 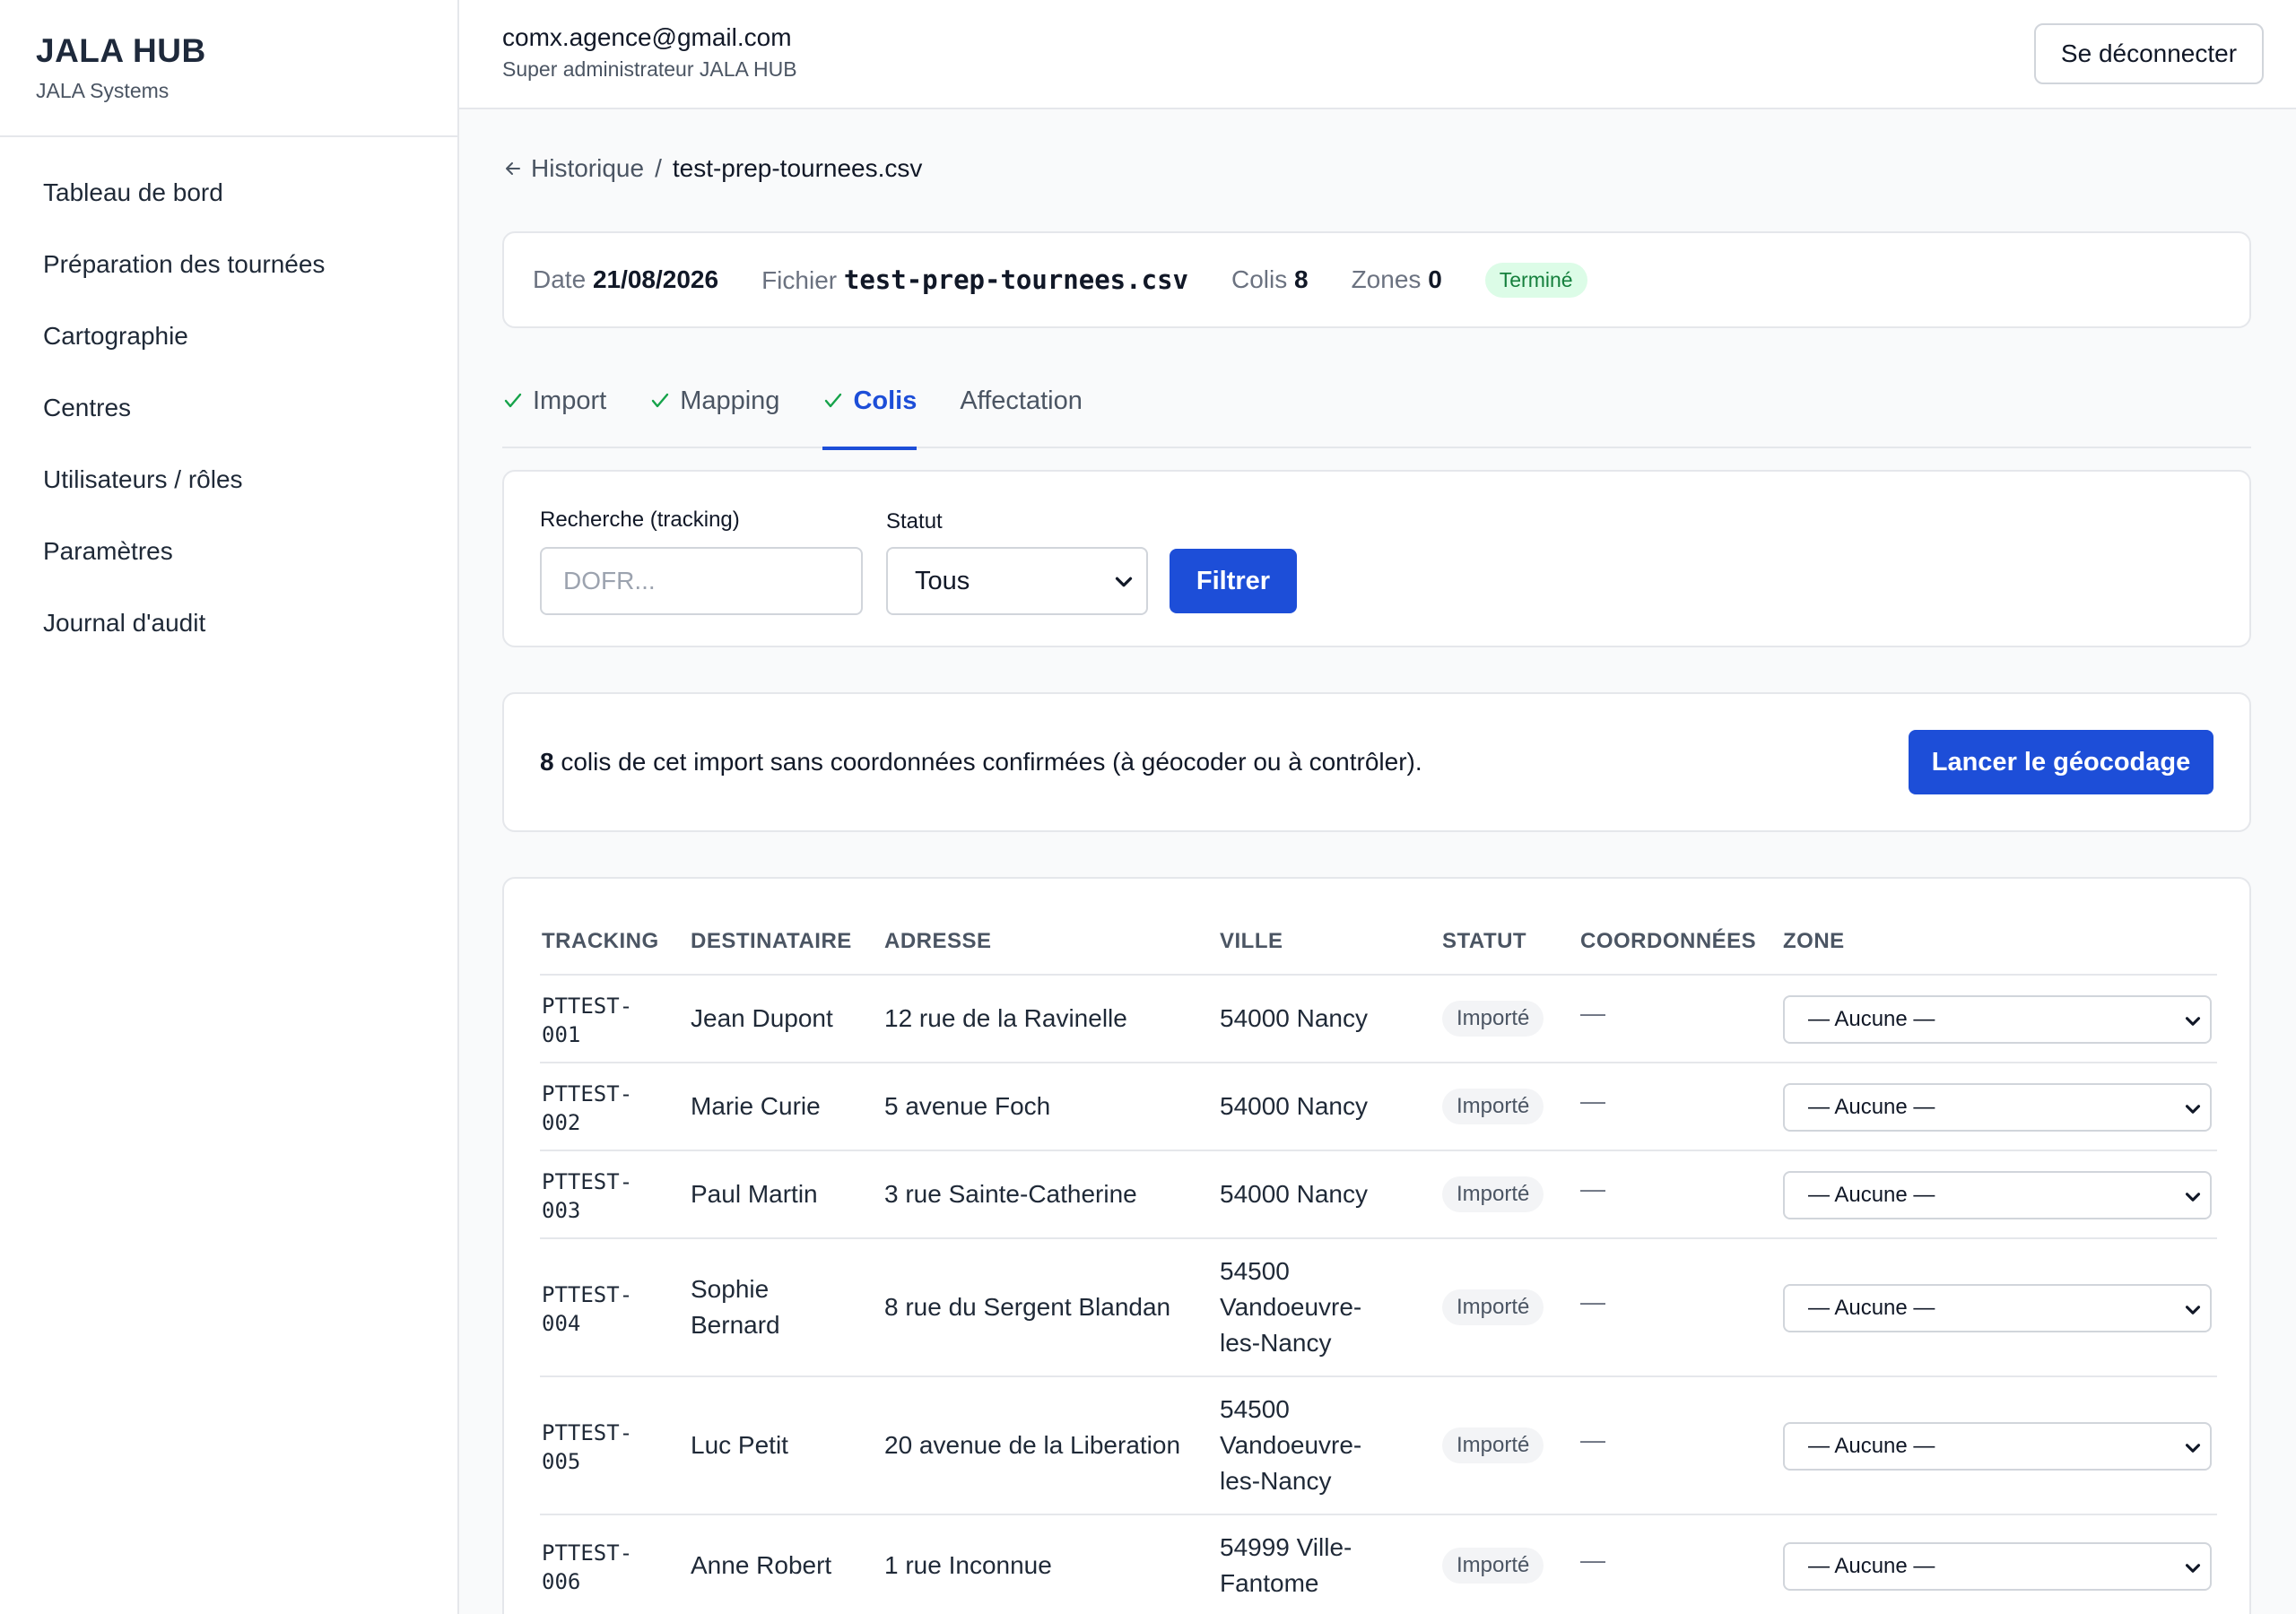 What do you see at coordinates (228, 623) in the screenshot?
I see `sidebar-item-journal-audit: Journal d'audit` at bounding box center [228, 623].